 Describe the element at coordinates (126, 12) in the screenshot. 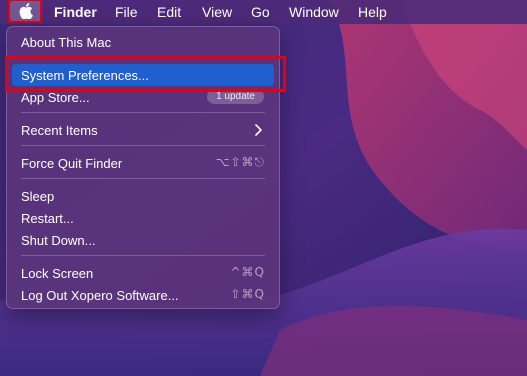

I see `menu-file: File` at that location.